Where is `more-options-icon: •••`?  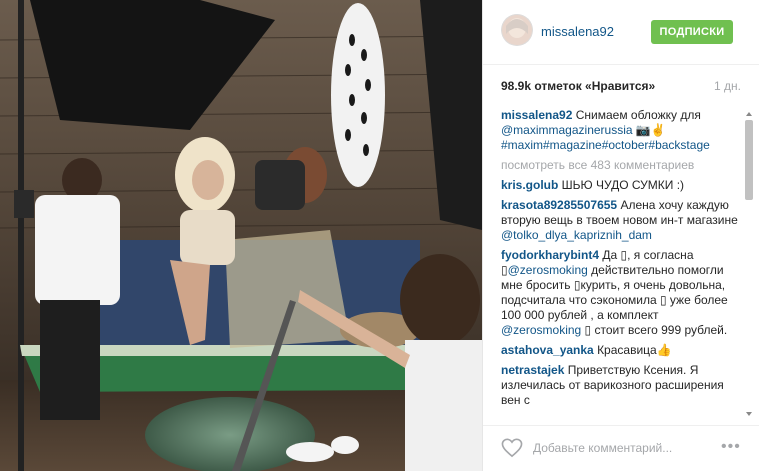
more-options-icon: ••• is located at coordinates (731, 447).